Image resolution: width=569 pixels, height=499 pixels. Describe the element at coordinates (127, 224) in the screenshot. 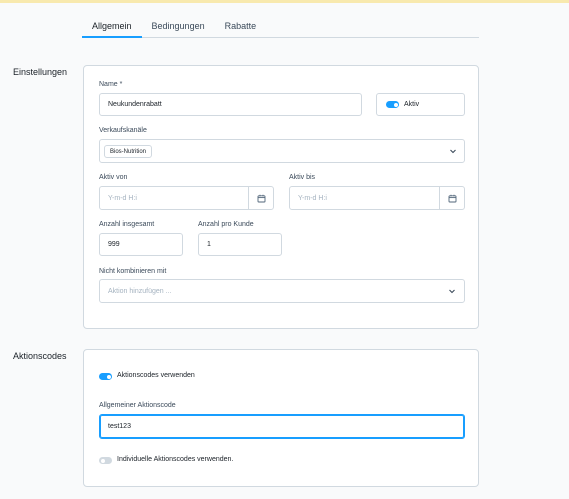

I see `total-label: Anzahl insgesamt` at that location.